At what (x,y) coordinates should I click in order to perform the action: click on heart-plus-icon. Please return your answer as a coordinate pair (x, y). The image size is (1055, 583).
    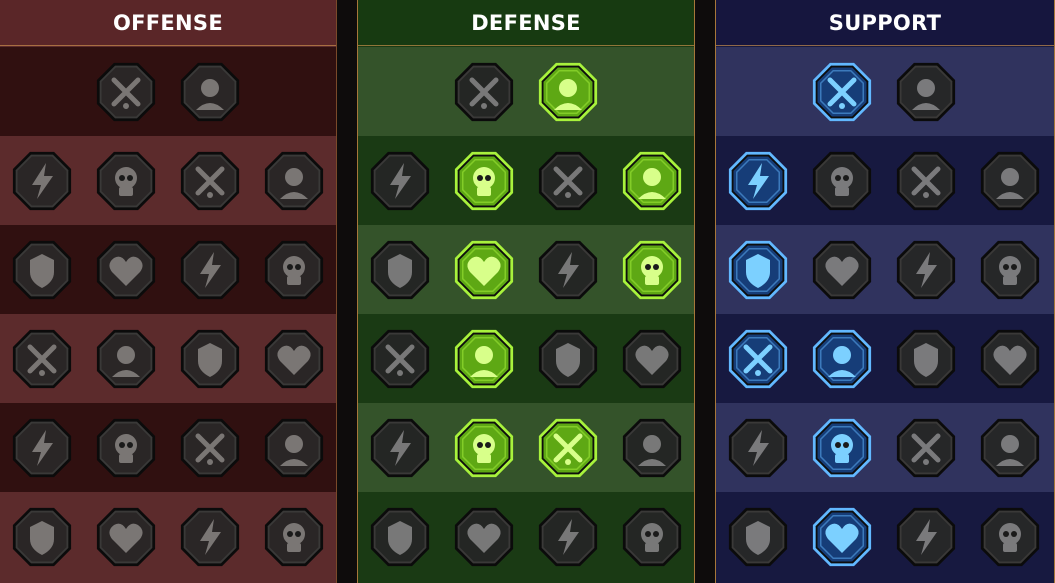
    Looking at the image, I should click on (842, 93).